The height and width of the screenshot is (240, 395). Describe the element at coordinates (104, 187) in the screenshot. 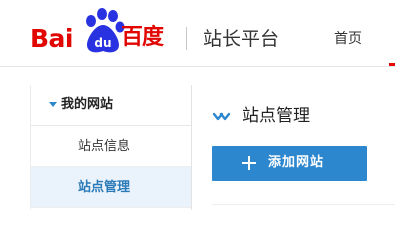

I see `sidebar-item-label: 站点管理` at that location.